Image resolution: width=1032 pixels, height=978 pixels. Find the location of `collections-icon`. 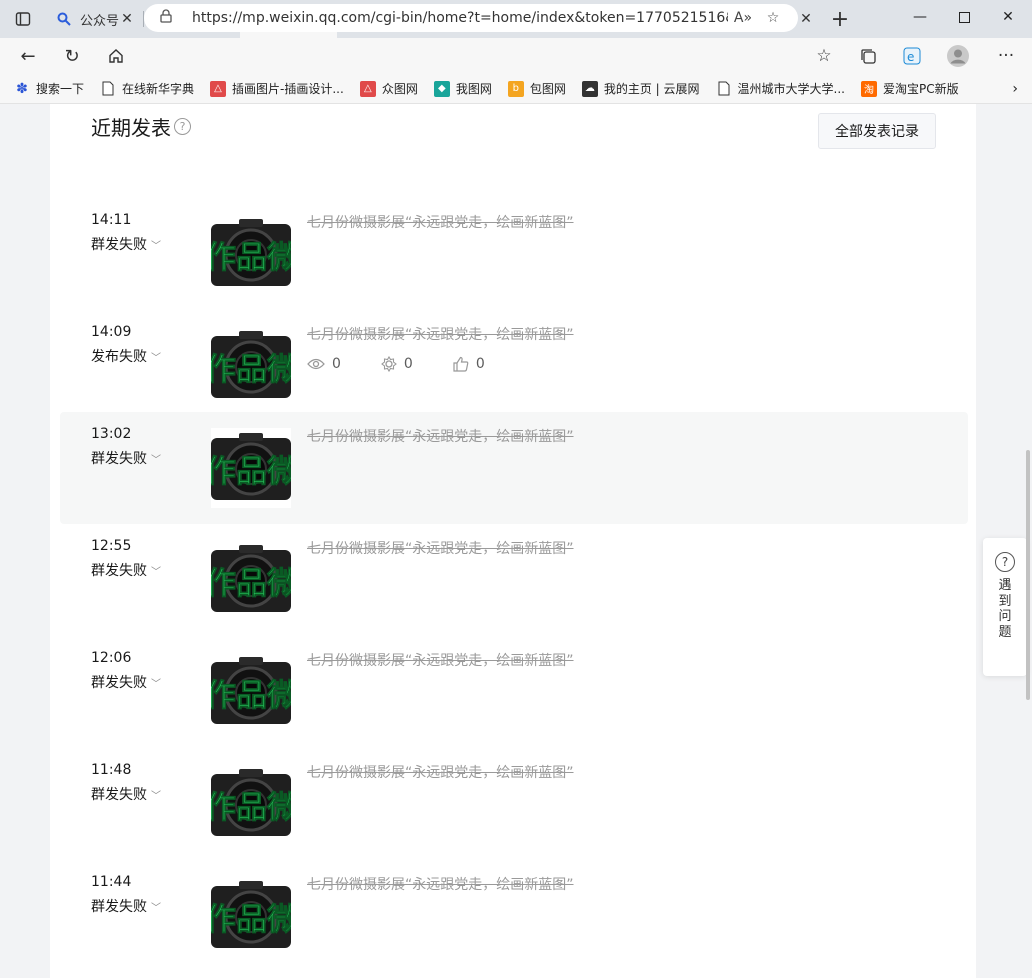

collections-icon is located at coordinates (868, 56).